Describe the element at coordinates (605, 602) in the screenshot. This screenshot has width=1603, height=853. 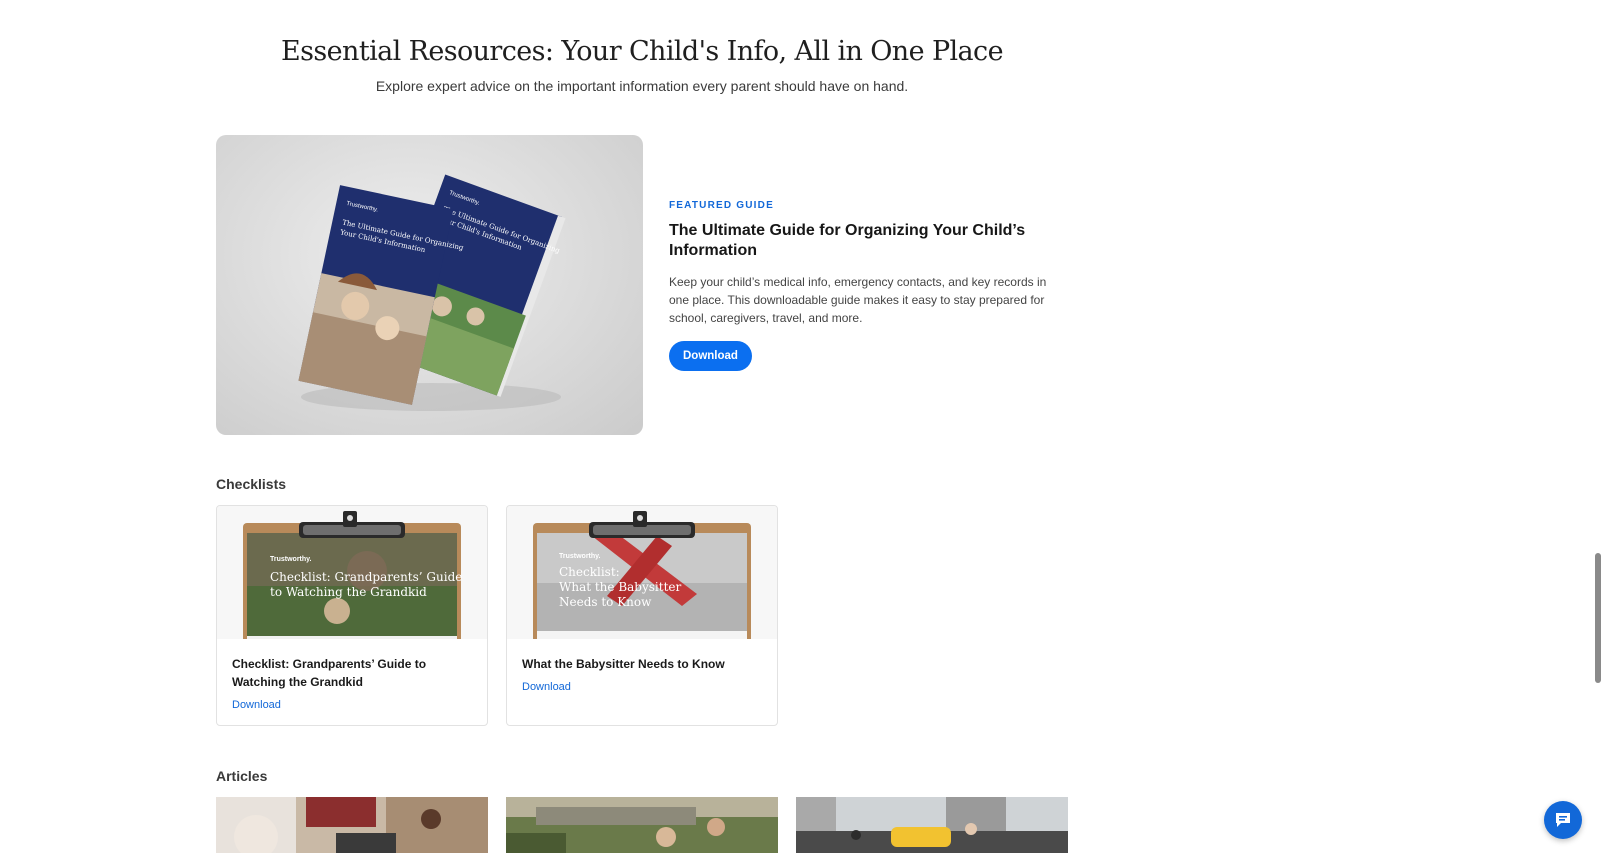
I see `checklist-thumb-line: Needs to Know` at that location.